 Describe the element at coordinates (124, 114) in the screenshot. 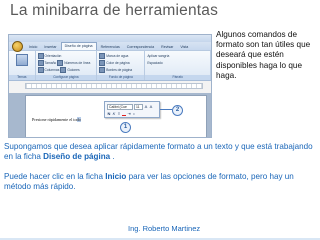

I see `font-color-icon` at that location.